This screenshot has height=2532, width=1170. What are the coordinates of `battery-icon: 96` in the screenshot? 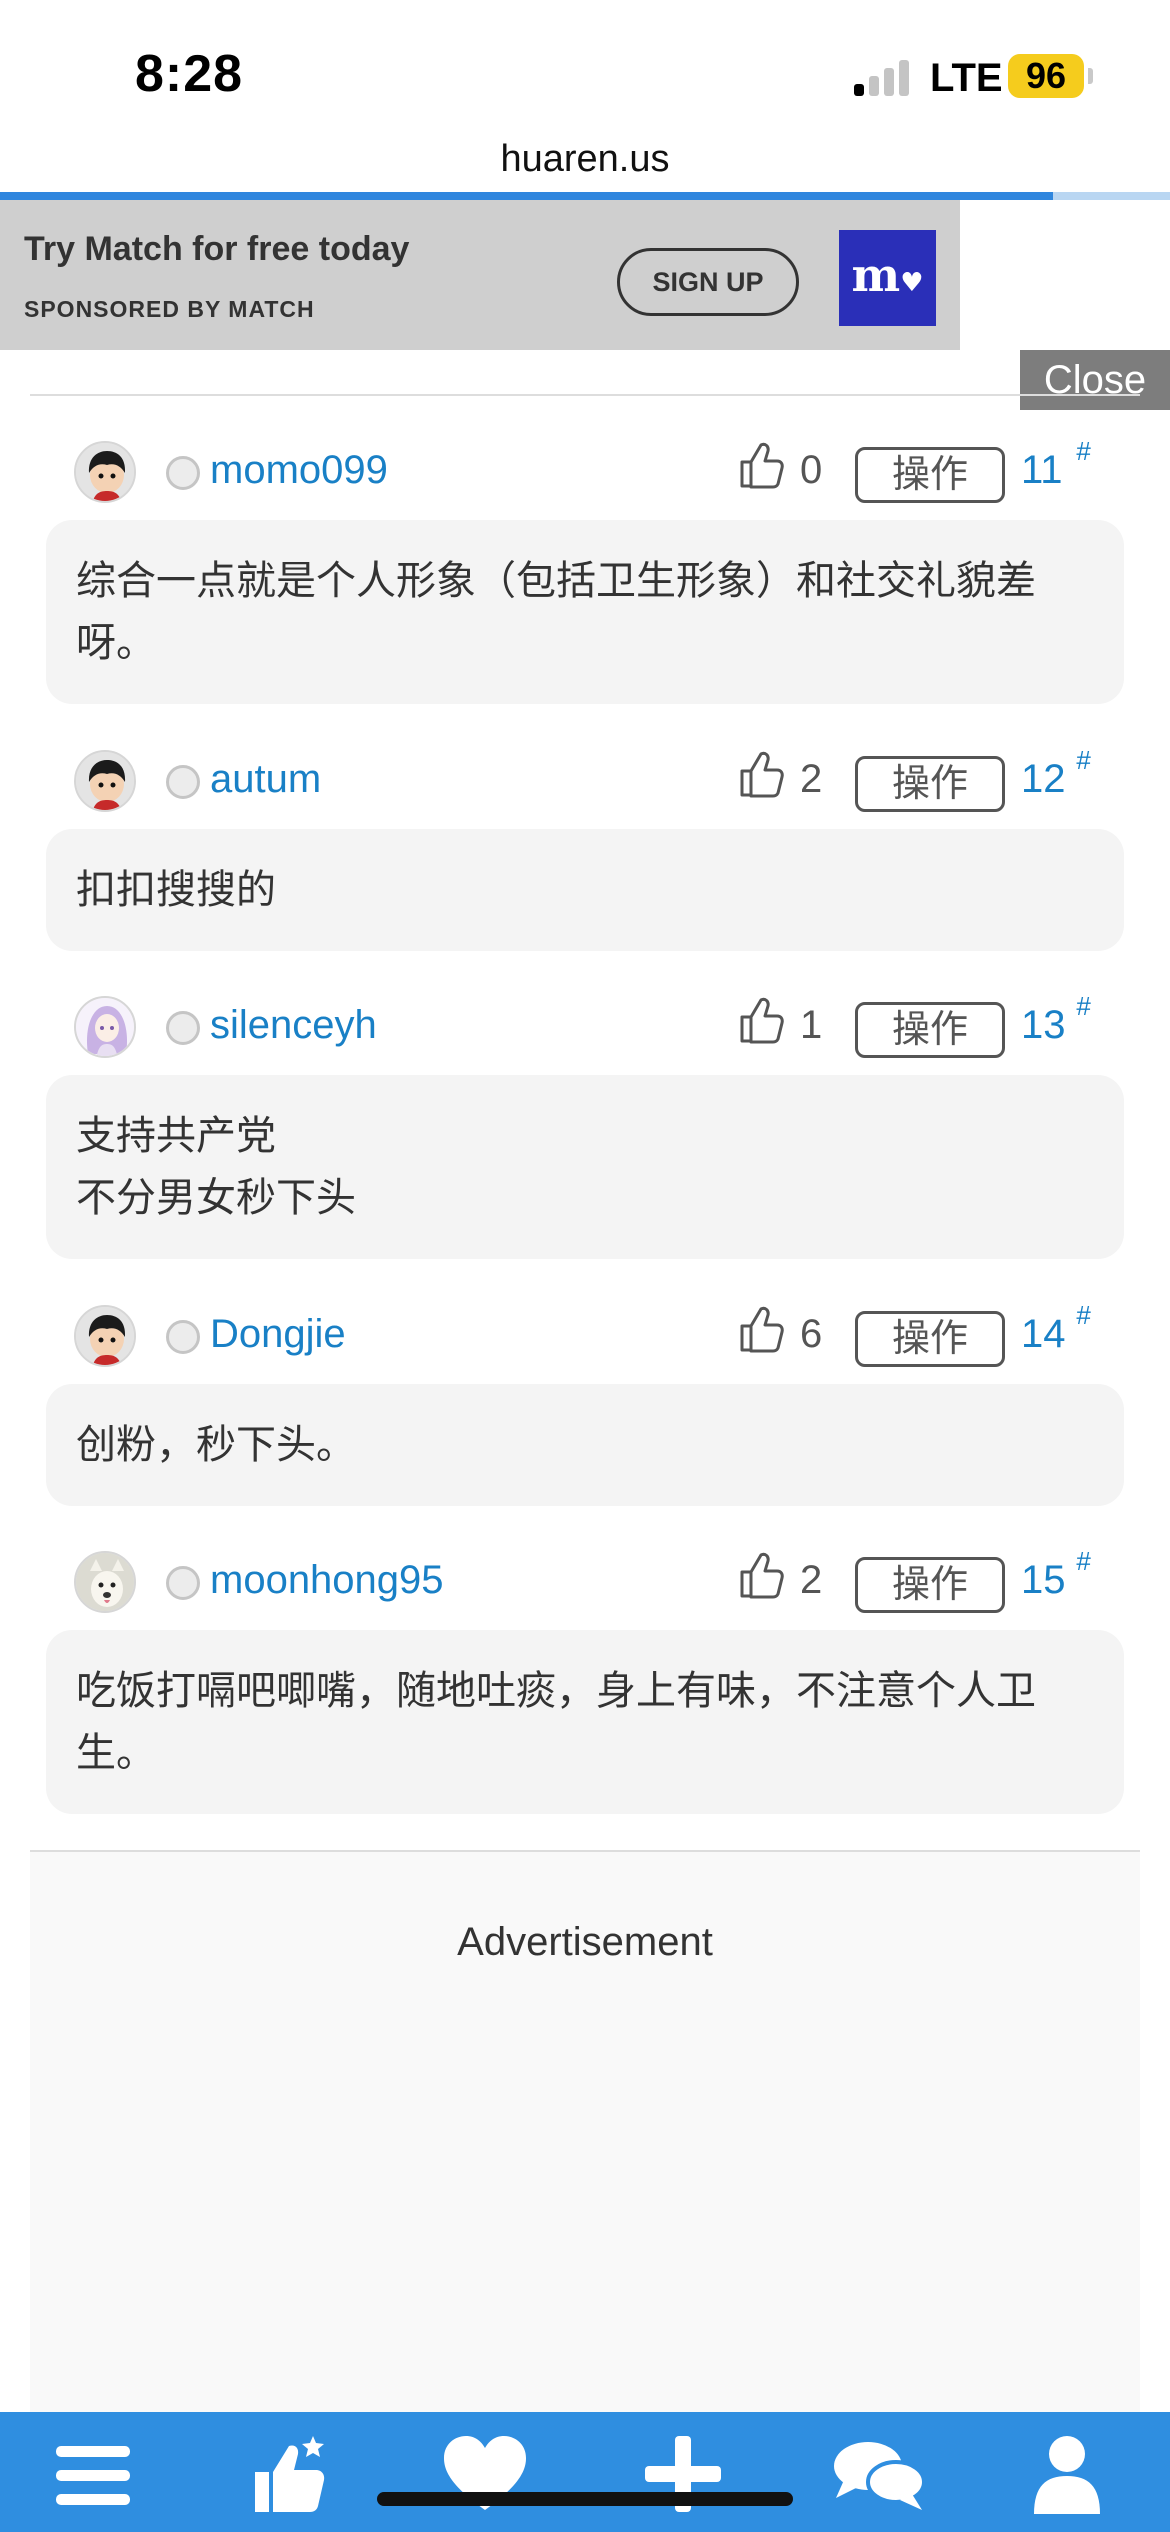 It's located at (1046, 76).